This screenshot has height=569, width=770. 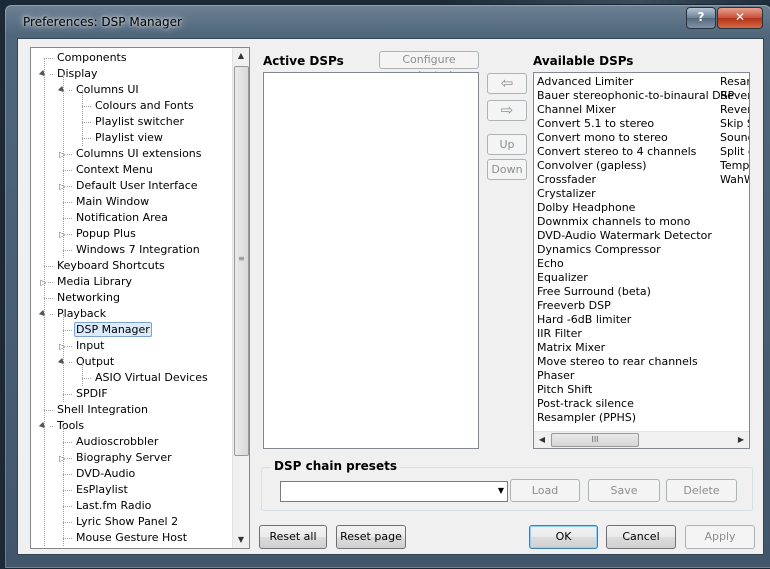 What do you see at coordinates (137, 186) in the screenshot?
I see `tree-item: Default User Interface` at bounding box center [137, 186].